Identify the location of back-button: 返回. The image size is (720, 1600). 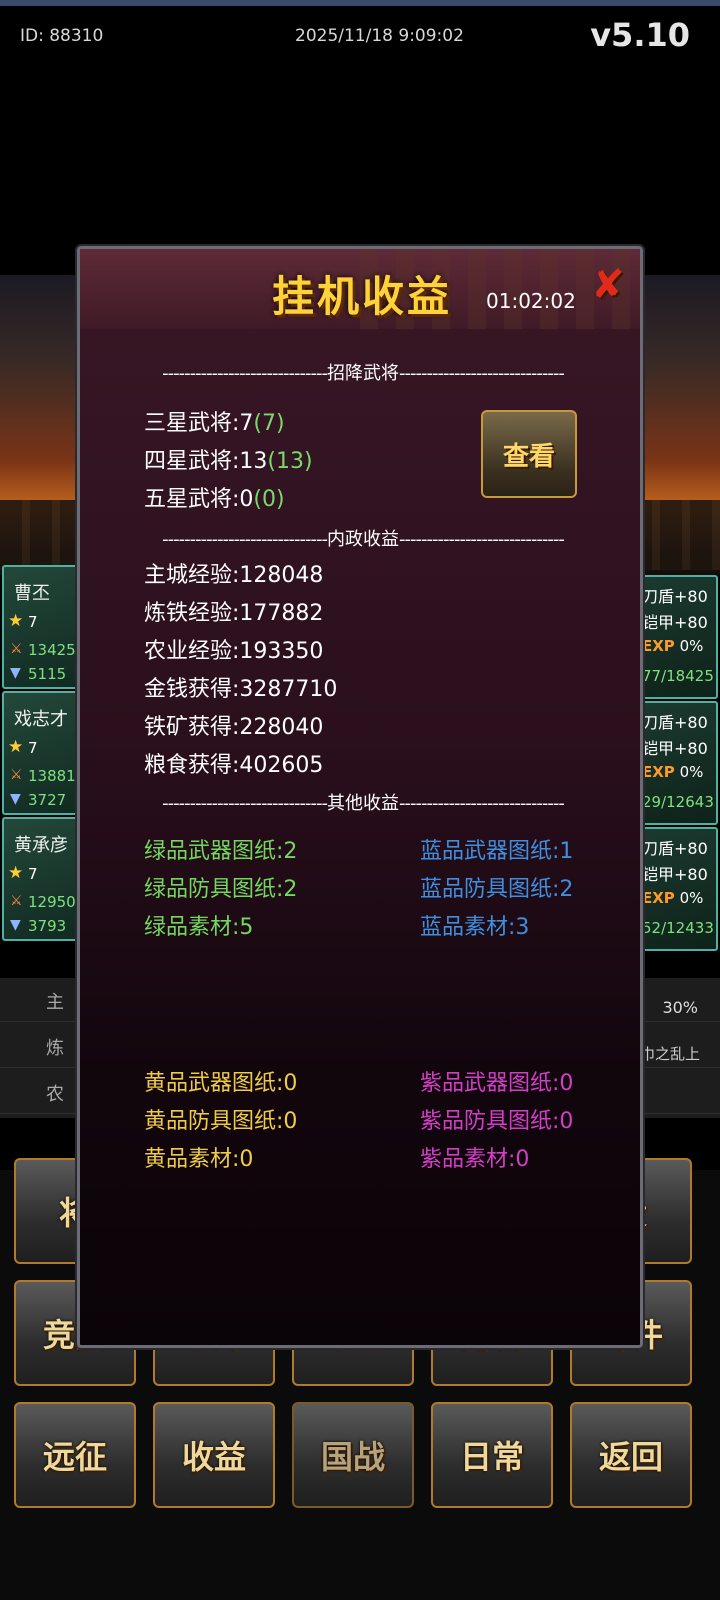
(631, 1455).